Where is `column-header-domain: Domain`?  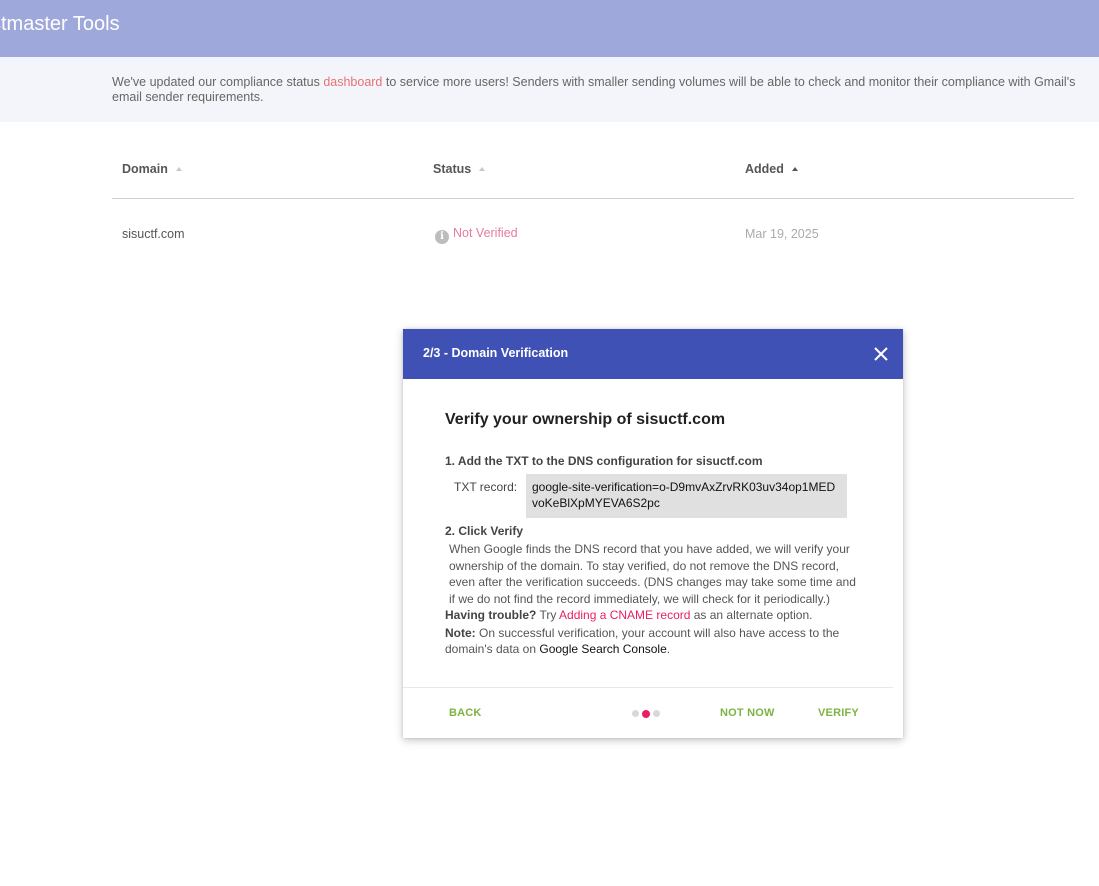 column-header-domain: Domain is located at coordinates (152, 169).